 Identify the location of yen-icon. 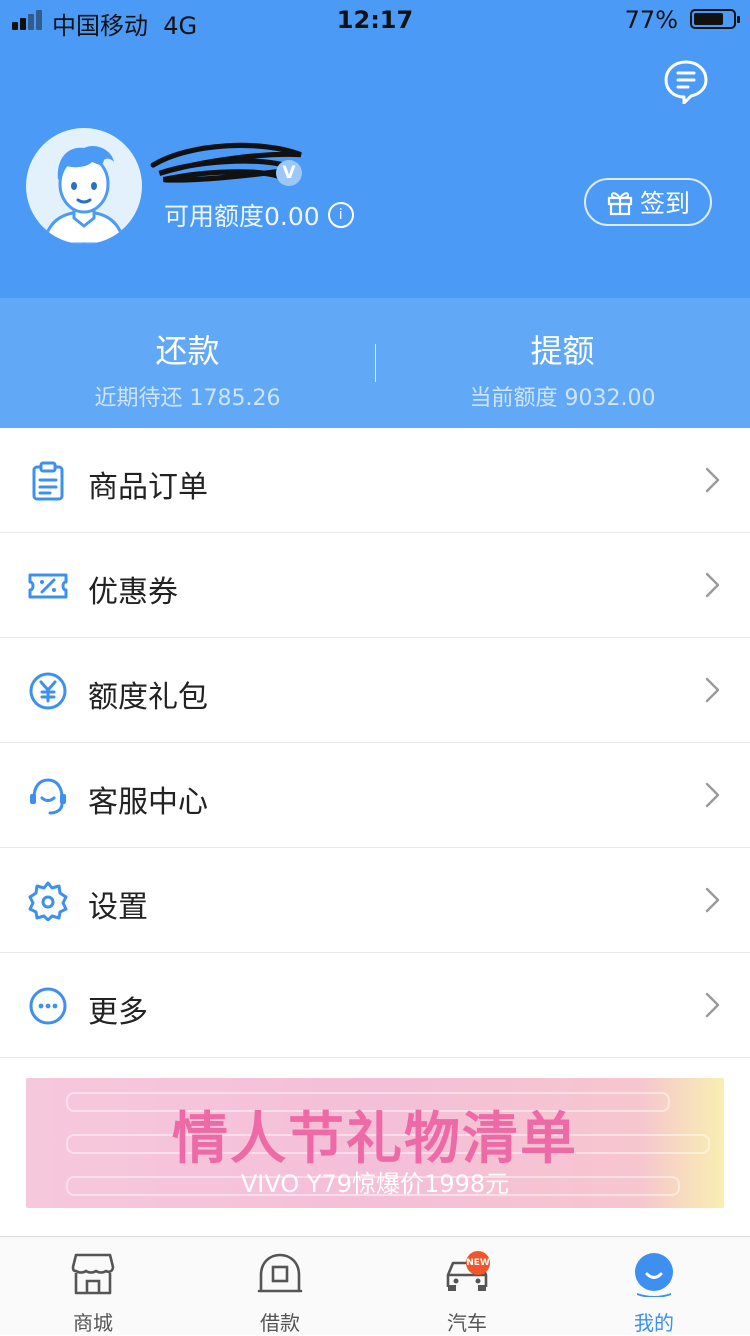
(48, 691).